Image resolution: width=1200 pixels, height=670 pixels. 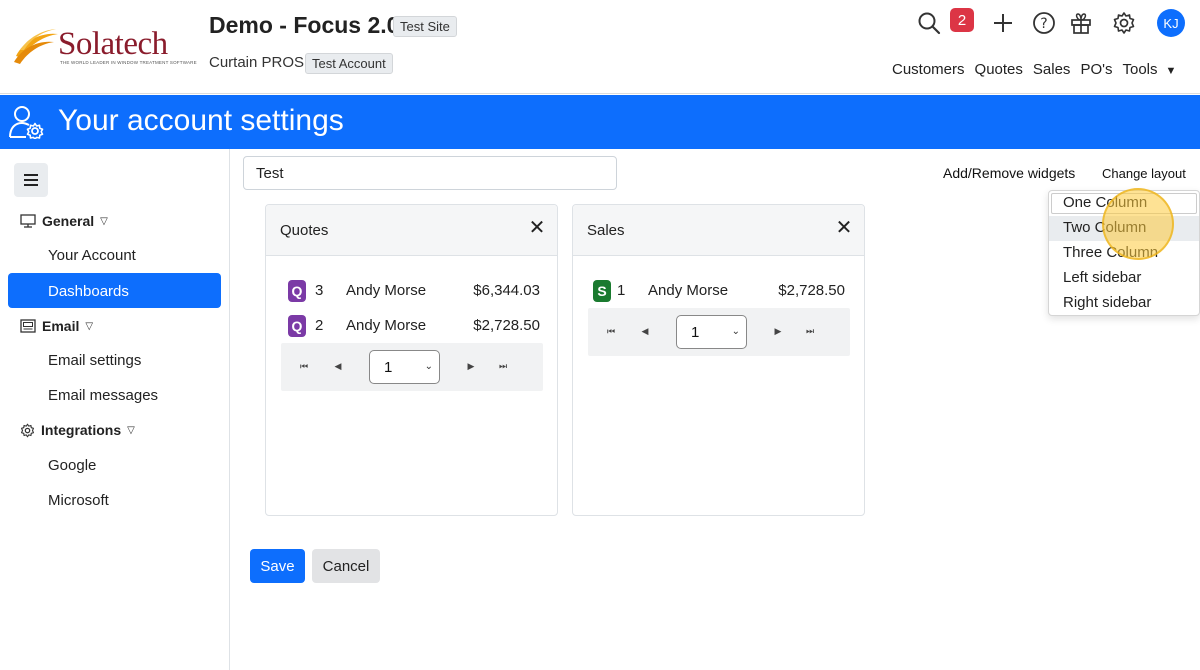 What do you see at coordinates (61, 326) in the screenshot?
I see `section-label: Email` at bounding box center [61, 326].